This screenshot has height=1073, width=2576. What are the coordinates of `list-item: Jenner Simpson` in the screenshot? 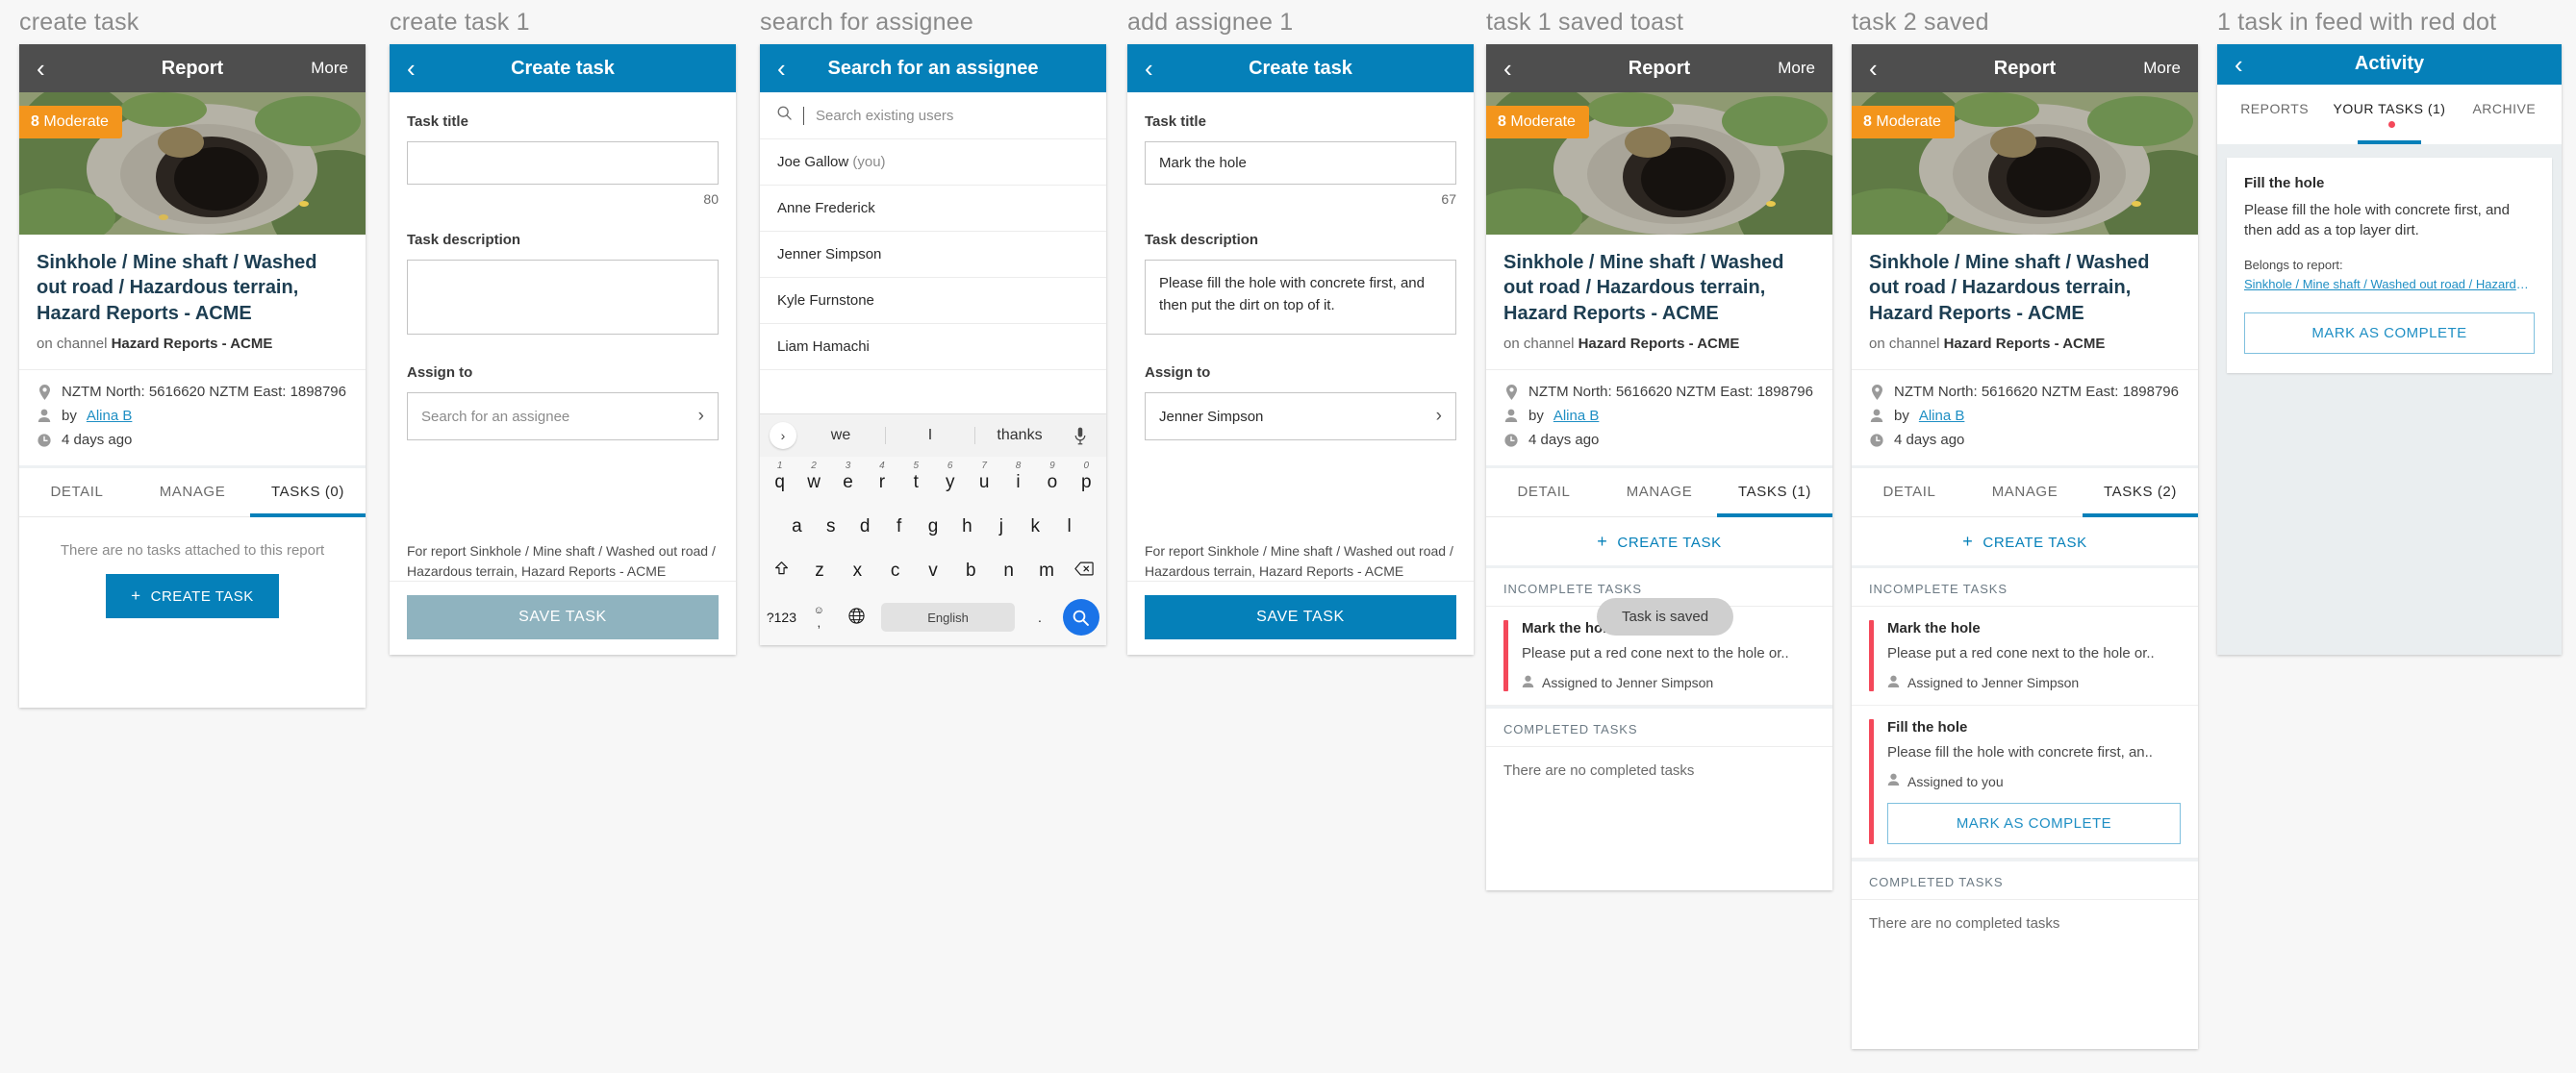 It's located at (933, 255).